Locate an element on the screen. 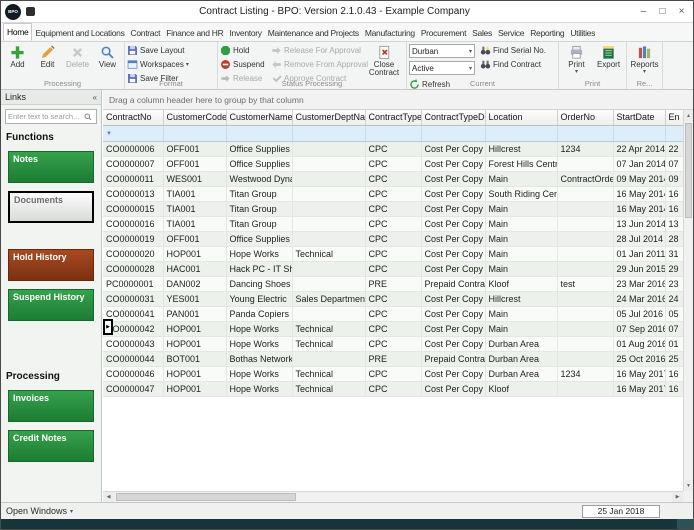 The image size is (694, 530). table-cell: YES001 is located at coordinates (195, 299).